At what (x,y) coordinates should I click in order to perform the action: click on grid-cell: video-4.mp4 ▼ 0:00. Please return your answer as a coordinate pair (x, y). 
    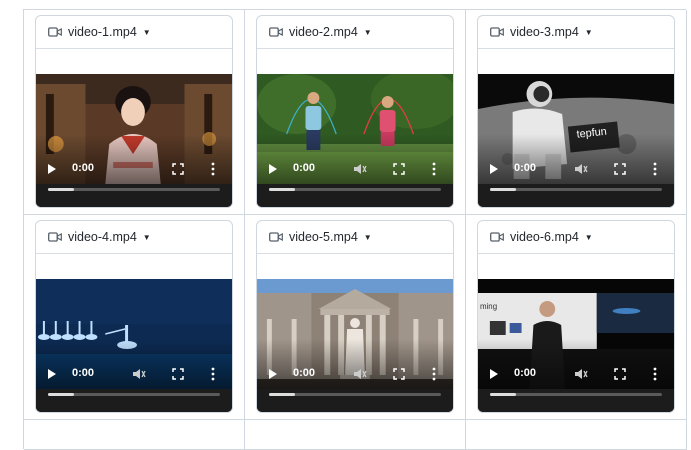
    Looking at the image, I should click on (134, 317).